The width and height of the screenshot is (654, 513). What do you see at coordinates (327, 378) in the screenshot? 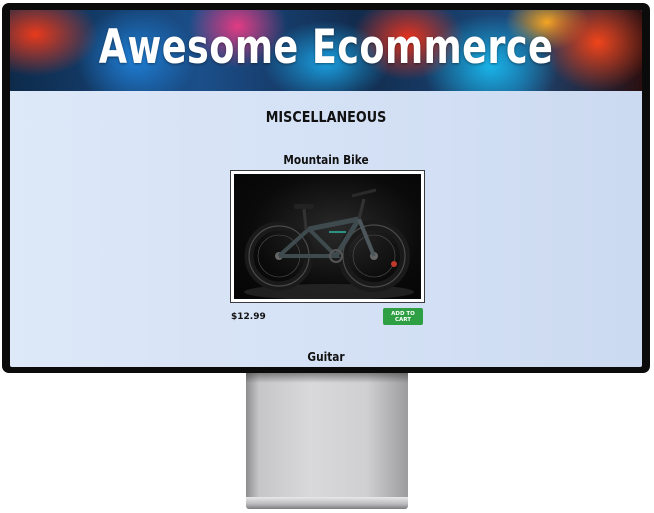
I see `stand-shadow` at bounding box center [327, 378].